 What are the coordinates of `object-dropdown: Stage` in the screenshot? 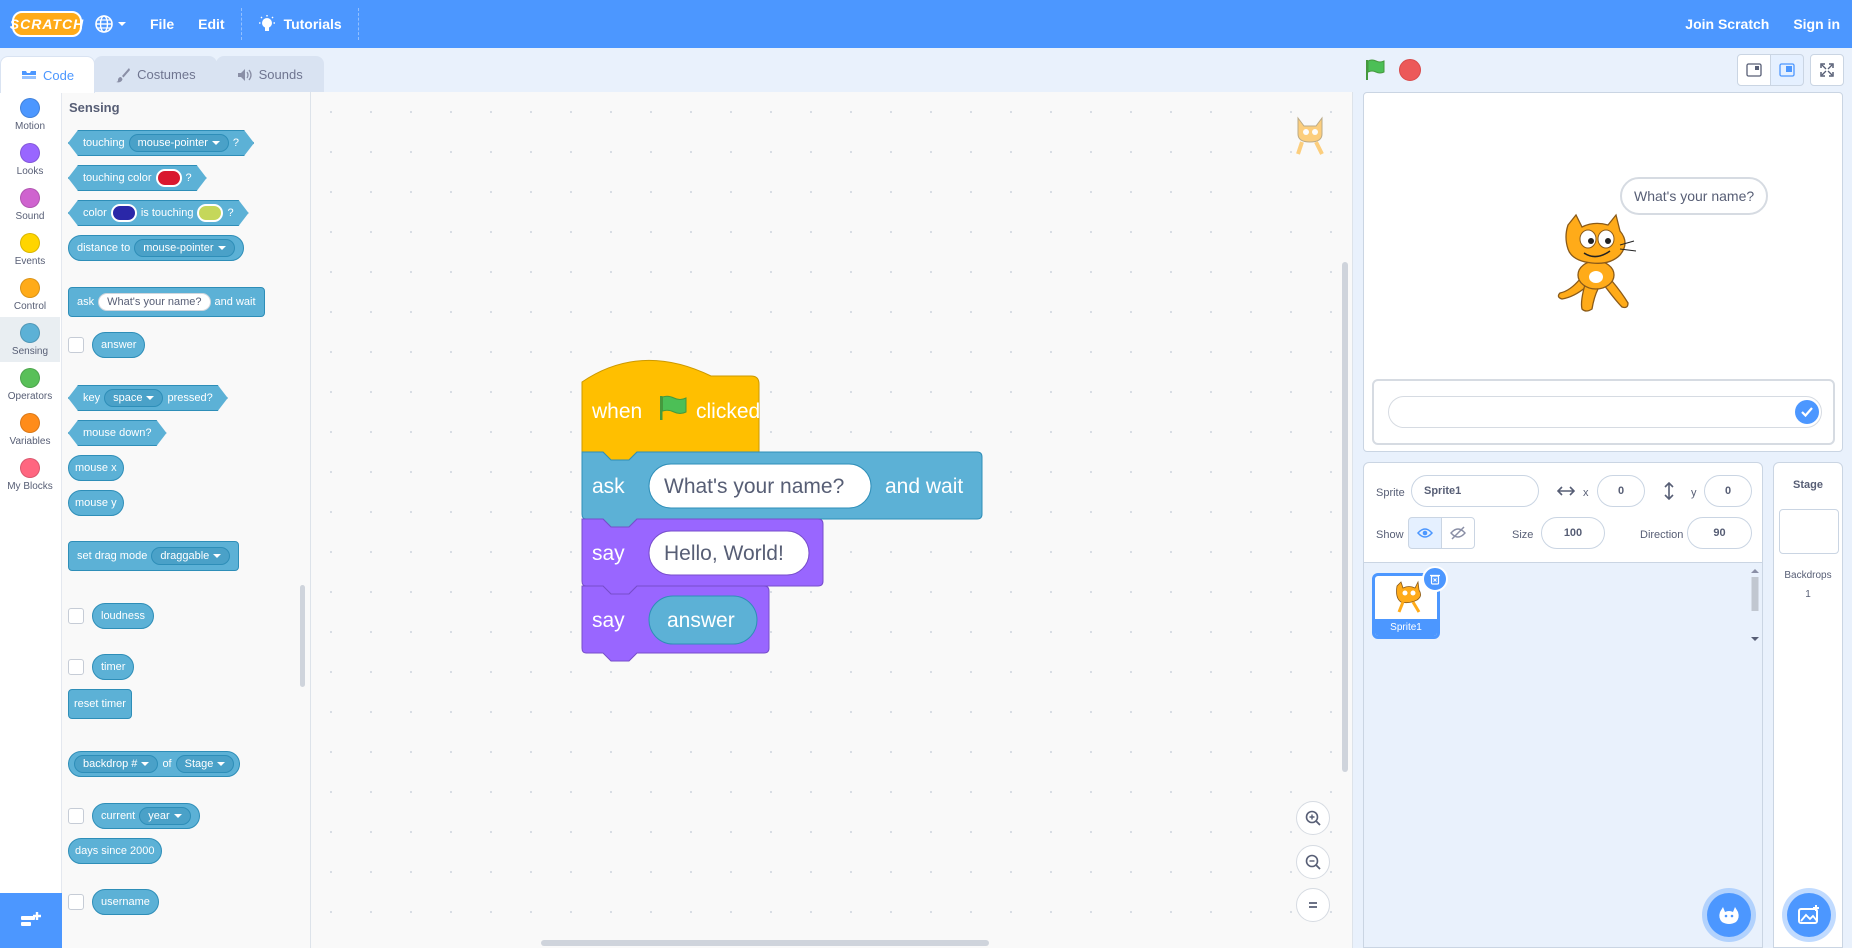 It's located at (205, 764).